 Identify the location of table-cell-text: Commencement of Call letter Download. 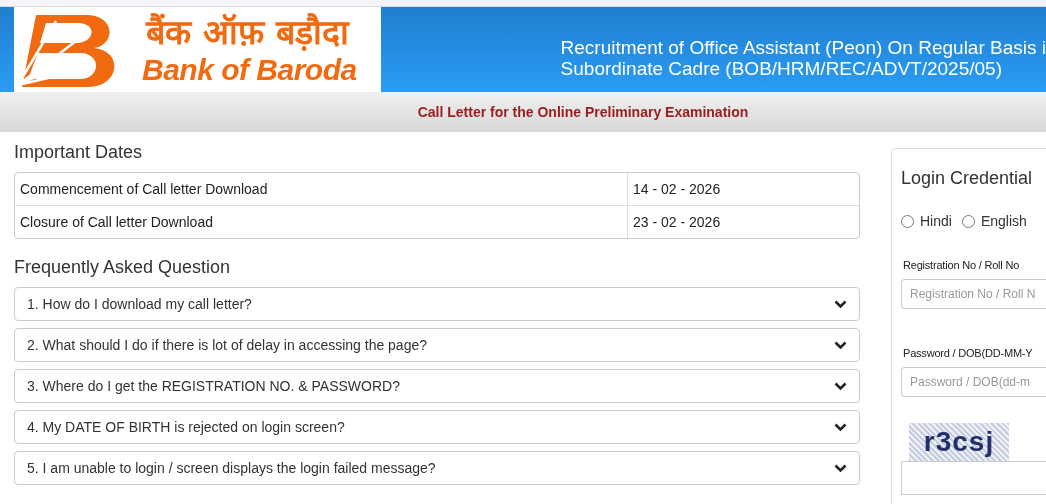
(144, 189).